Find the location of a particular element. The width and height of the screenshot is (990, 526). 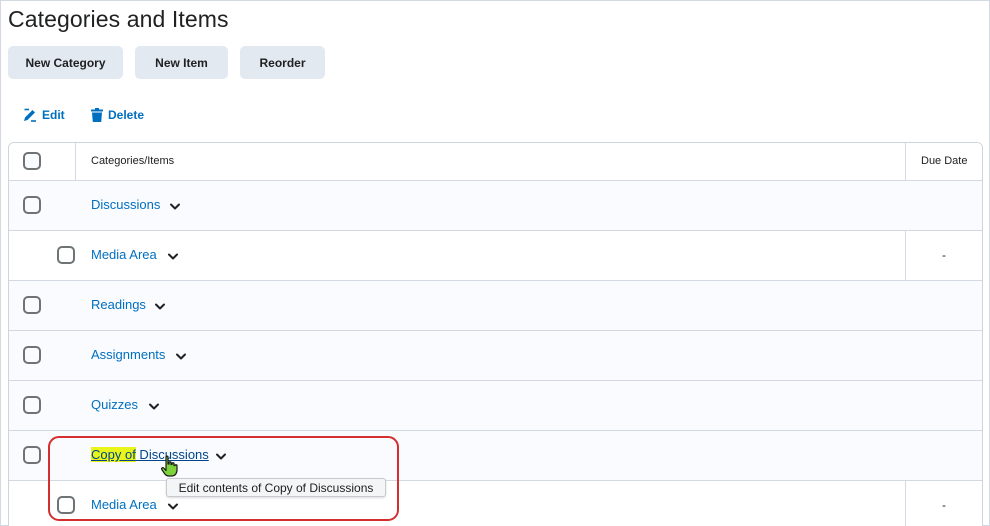

delete-action: Delete is located at coordinates (117, 115).